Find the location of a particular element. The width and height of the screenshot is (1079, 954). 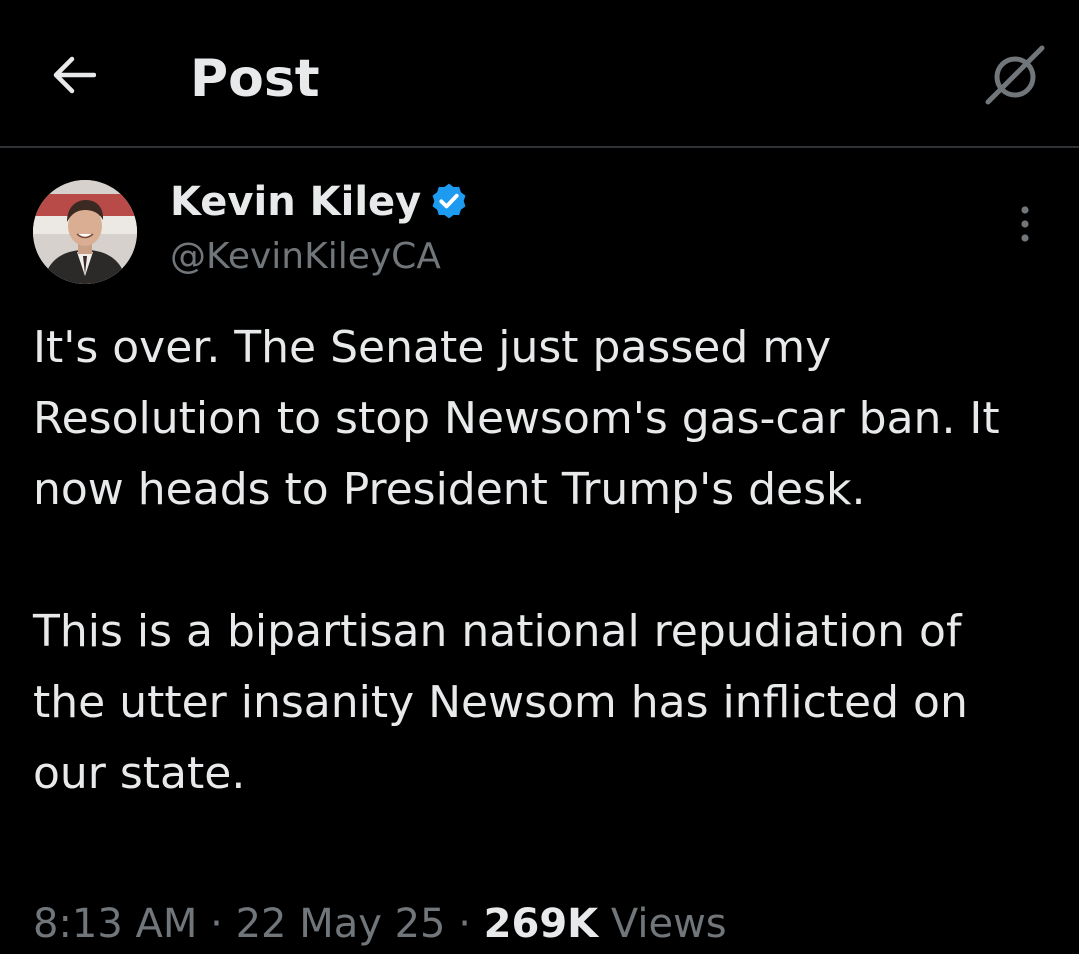

more-vertical-icon is located at coordinates (1025, 224).